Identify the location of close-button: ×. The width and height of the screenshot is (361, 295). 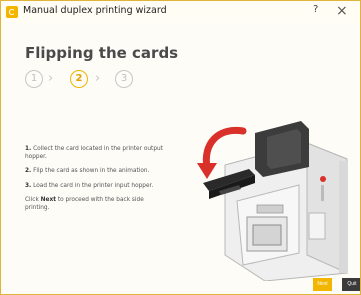
(342, 11).